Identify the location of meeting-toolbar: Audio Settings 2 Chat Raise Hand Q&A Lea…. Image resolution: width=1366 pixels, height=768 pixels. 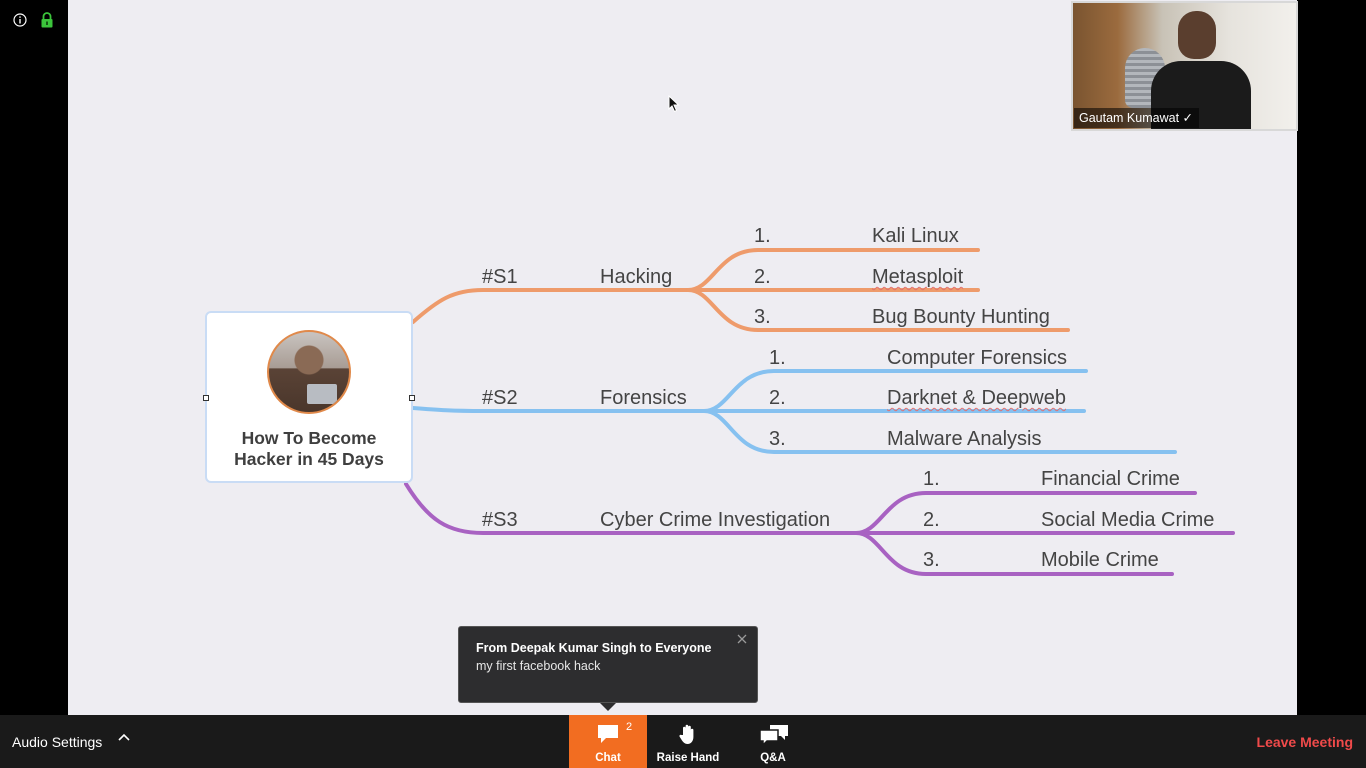
(683, 741).